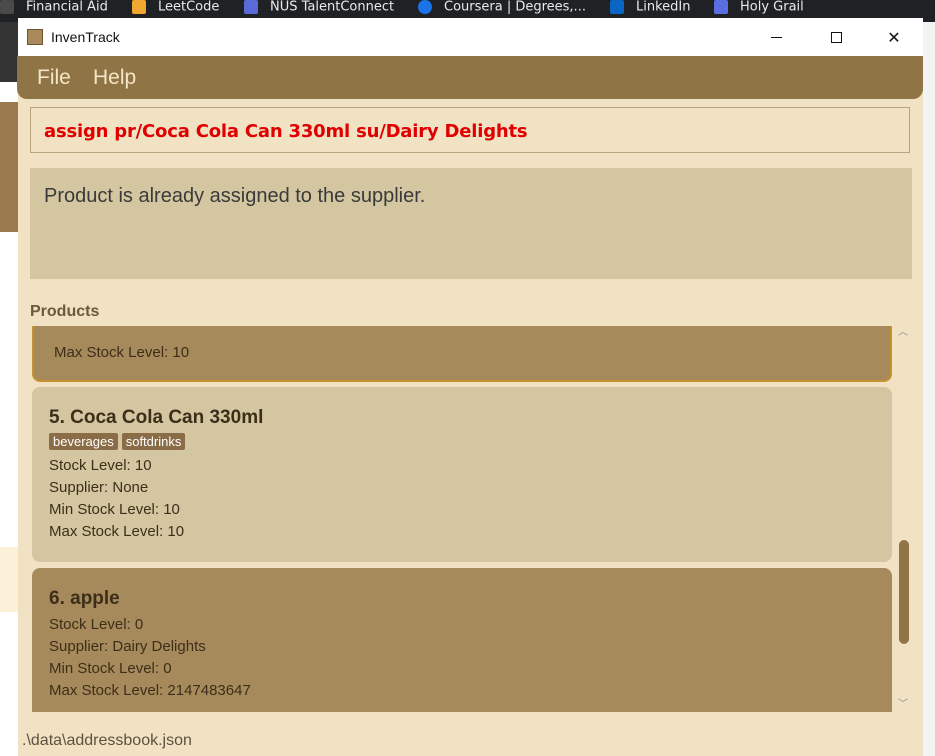 The image size is (935, 756). What do you see at coordinates (84, 598) in the screenshot?
I see `product-name: 6. apple` at bounding box center [84, 598].